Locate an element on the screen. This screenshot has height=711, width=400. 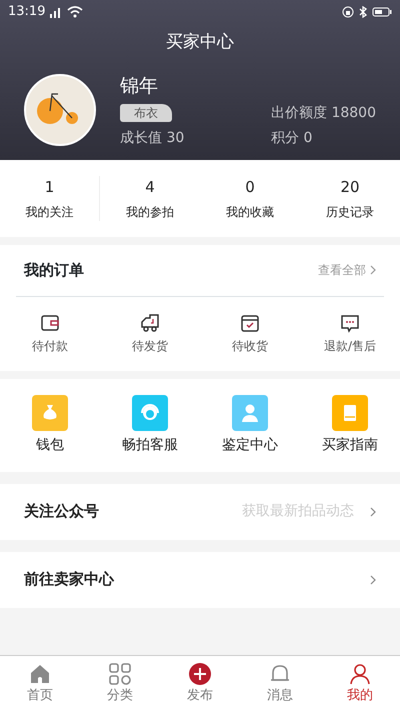
order-status-label: 待收货 is located at coordinates (250, 346).